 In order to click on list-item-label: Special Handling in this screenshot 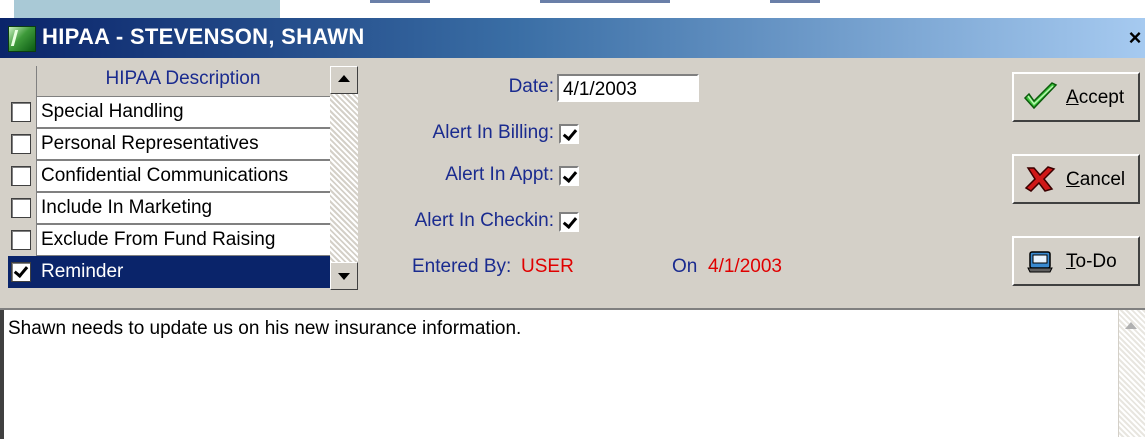, I will do `click(184, 112)`.